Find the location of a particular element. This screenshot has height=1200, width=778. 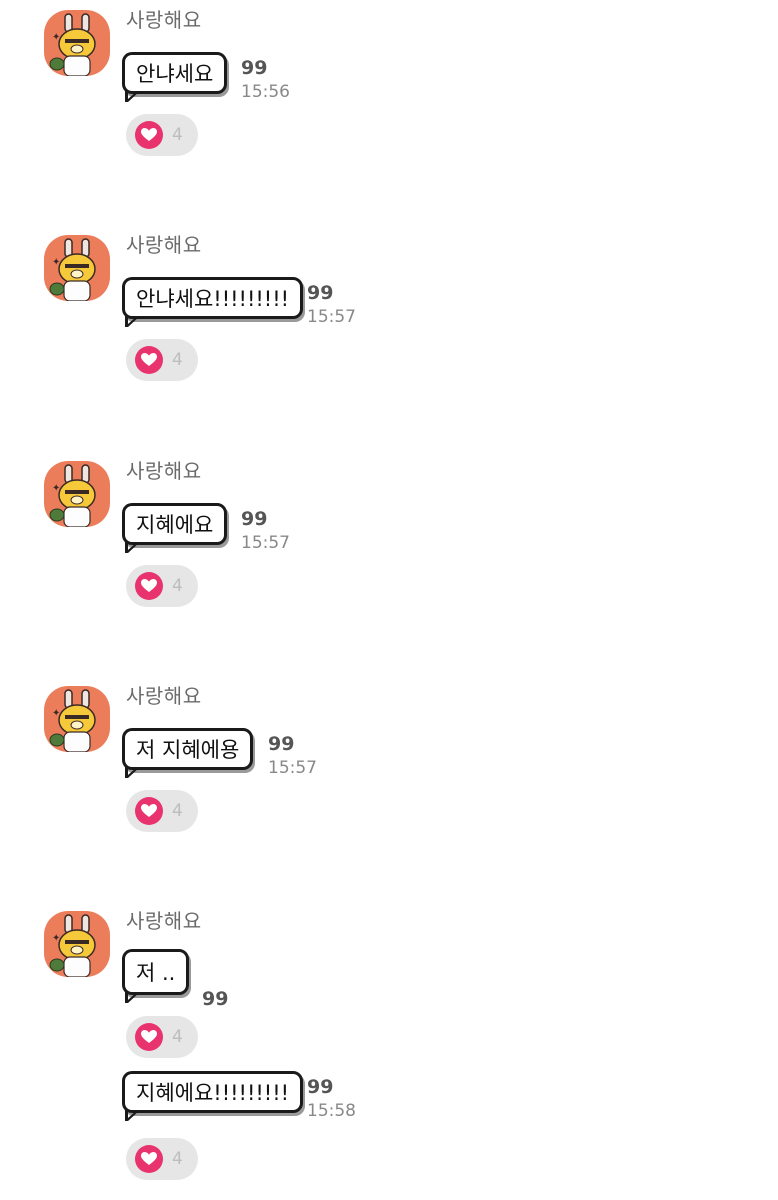

message-text: 안냐세요 is located at coordinates (175, 74).